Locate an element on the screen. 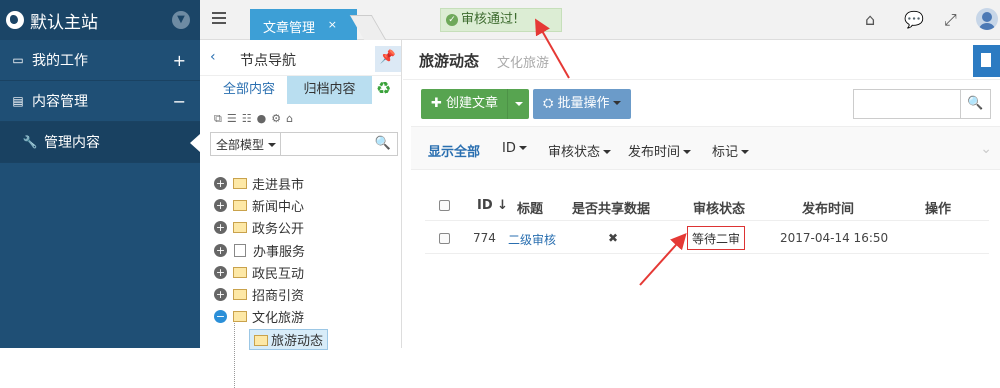  filter-mark: 标记 is located at coordinates (730, 150).